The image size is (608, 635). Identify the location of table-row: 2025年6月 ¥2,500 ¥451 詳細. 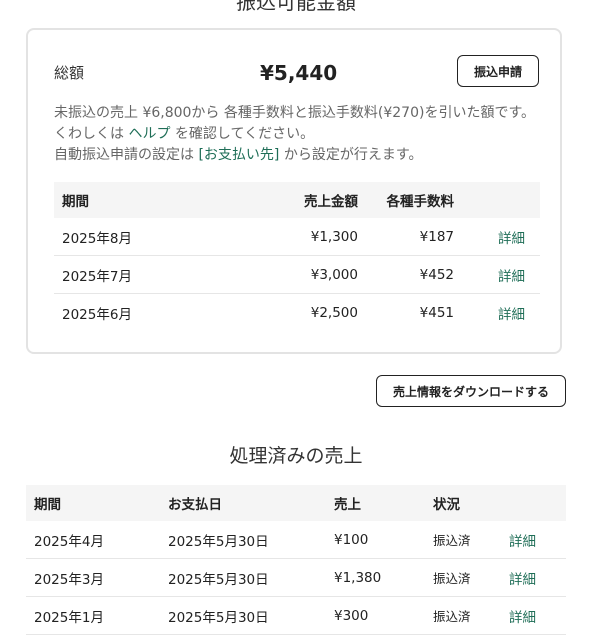
(297, 313).